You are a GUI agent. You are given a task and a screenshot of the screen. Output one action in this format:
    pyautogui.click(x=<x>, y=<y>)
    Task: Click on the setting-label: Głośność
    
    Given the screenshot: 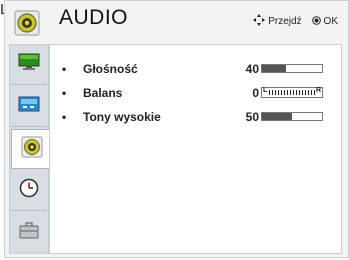 What is the action you would take?
    pyautogui.click(x=110, y=69)
    